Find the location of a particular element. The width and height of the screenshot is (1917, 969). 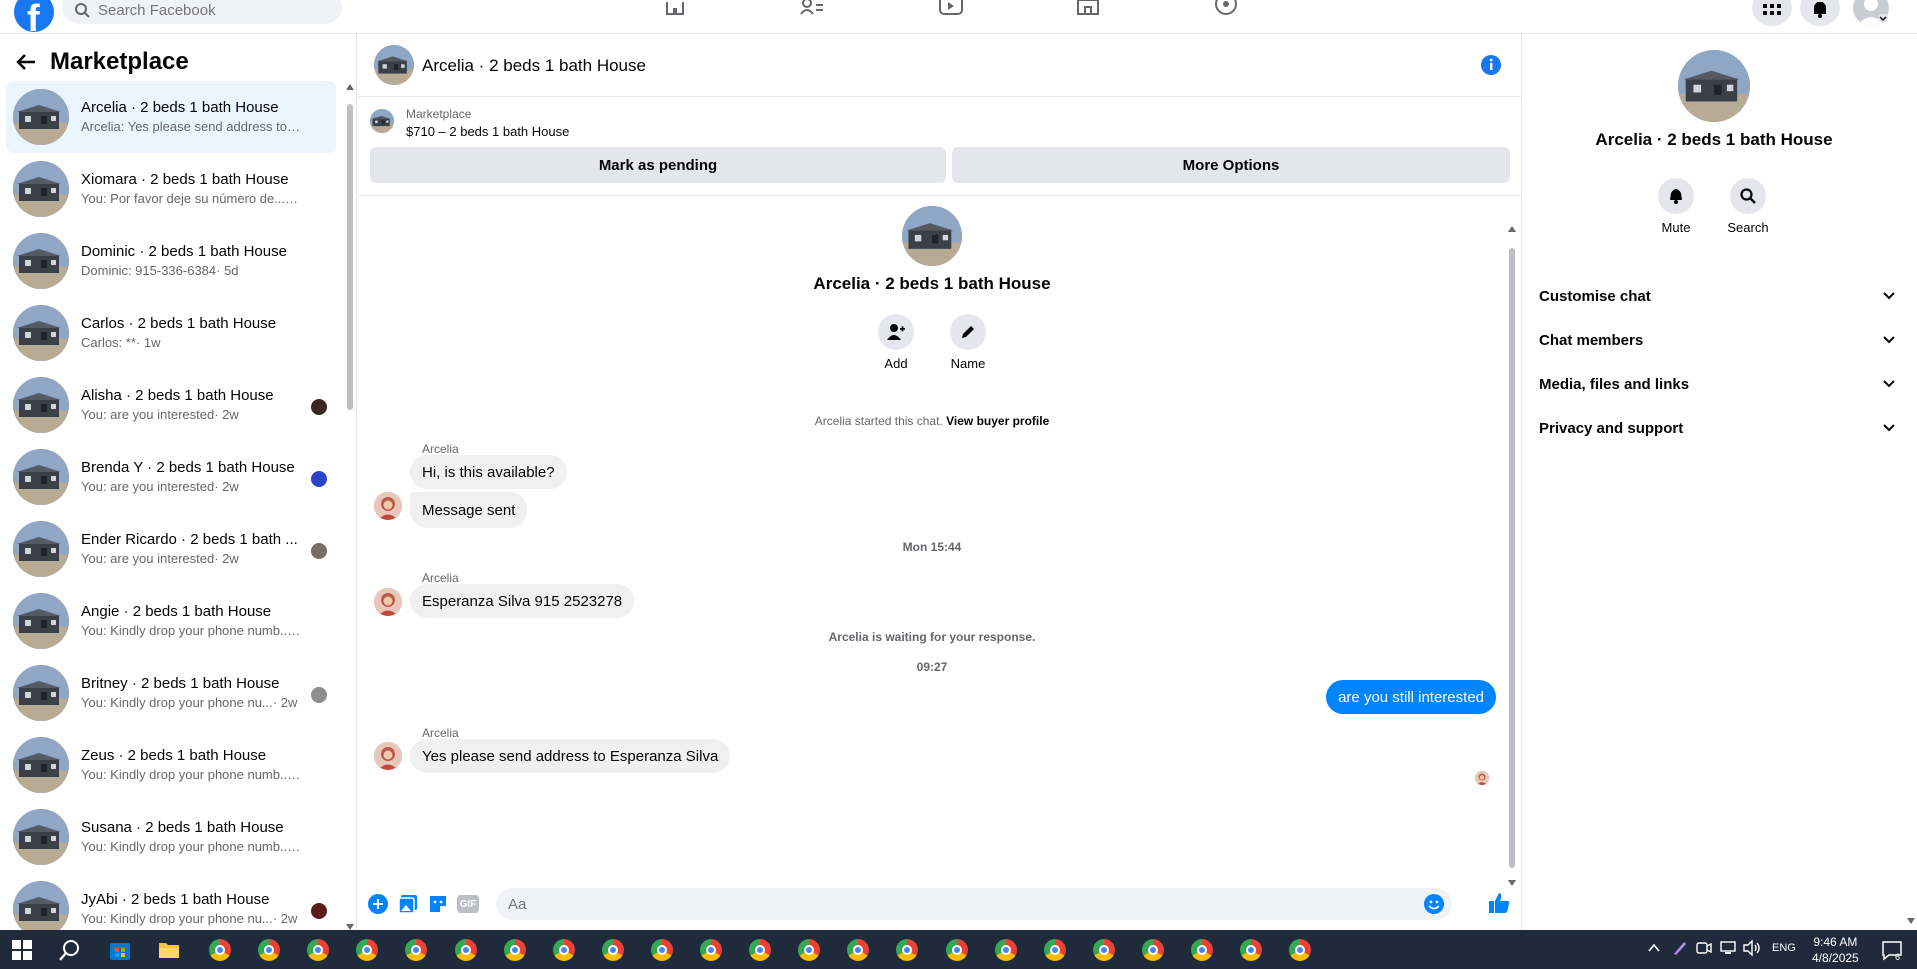

customise-chat-section: Customise chat is located at coordinates (1717, 296).